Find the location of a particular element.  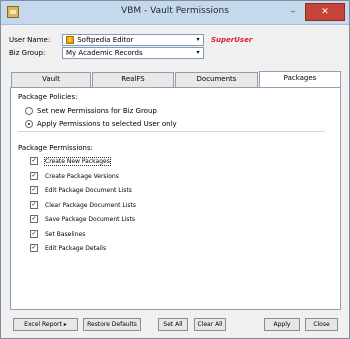

selected-user-radio is located at coordinates (29, 124).